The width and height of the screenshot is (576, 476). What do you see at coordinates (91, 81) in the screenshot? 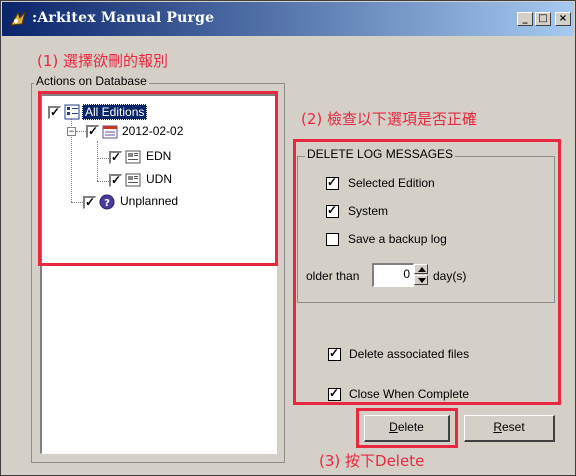
I see `actions-group-legend: Actions on Database` at bounding box center [91, 81].